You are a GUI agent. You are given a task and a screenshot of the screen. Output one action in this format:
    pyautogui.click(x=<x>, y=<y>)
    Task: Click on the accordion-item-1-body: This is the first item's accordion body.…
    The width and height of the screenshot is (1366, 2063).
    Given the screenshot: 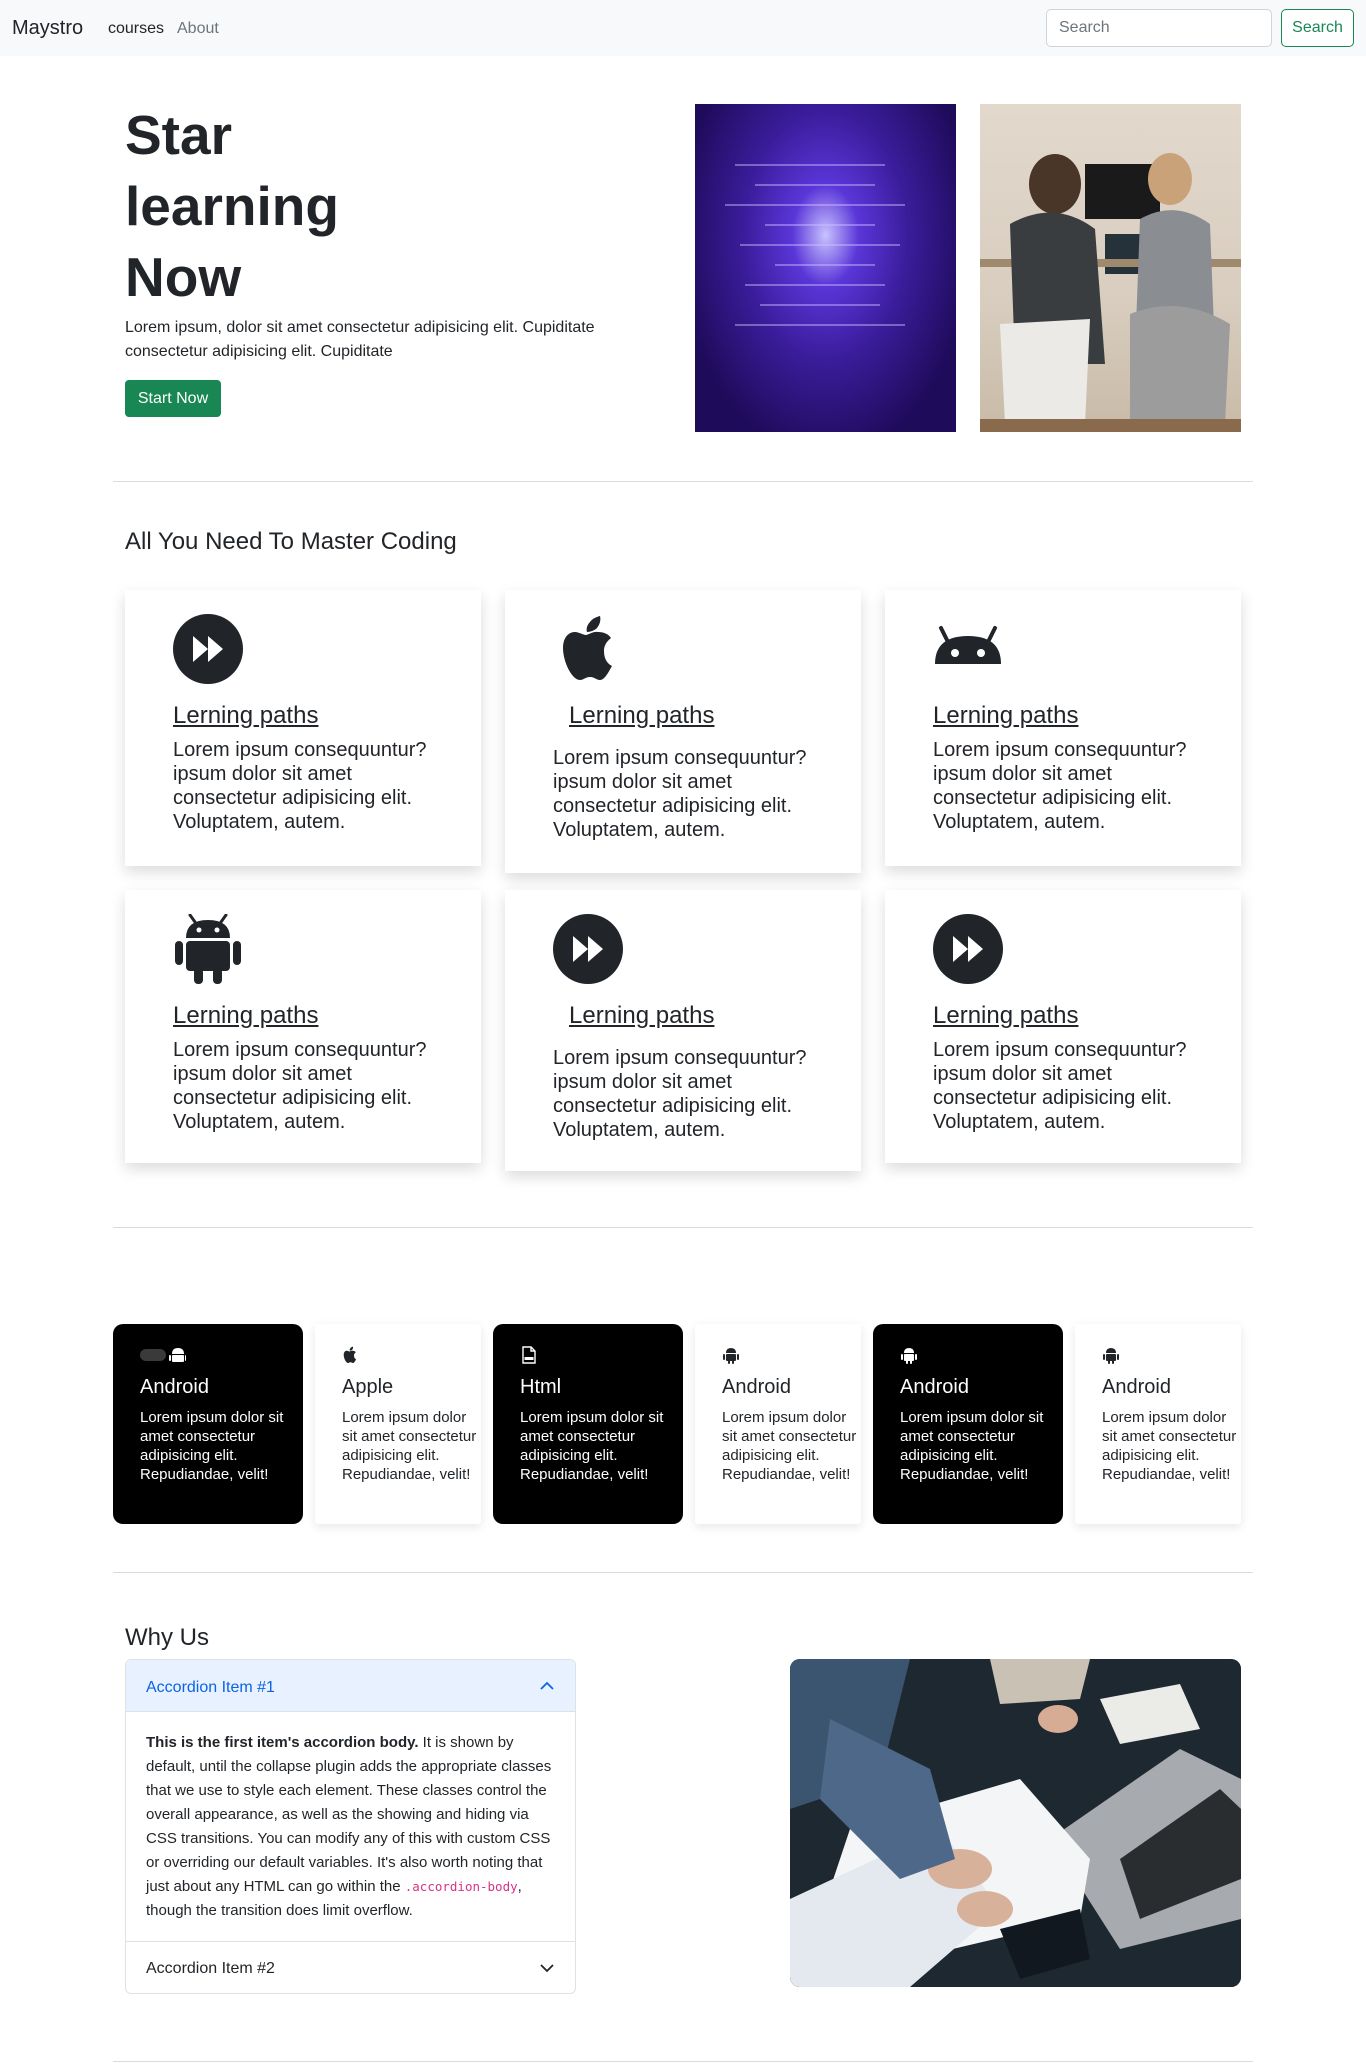 What is the action you would take?
    pyautogui.click(x=350, y=1826)
    